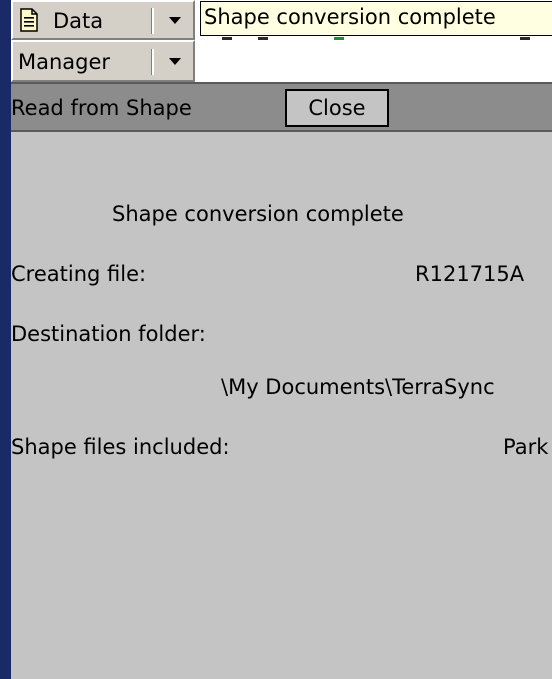 The width and height of the screenshot is (552, 679). What do you see at coordinates (79, 274) in the screenshot?
I see `creating-file-label: Creating file:` at bounding box center [79, 274].